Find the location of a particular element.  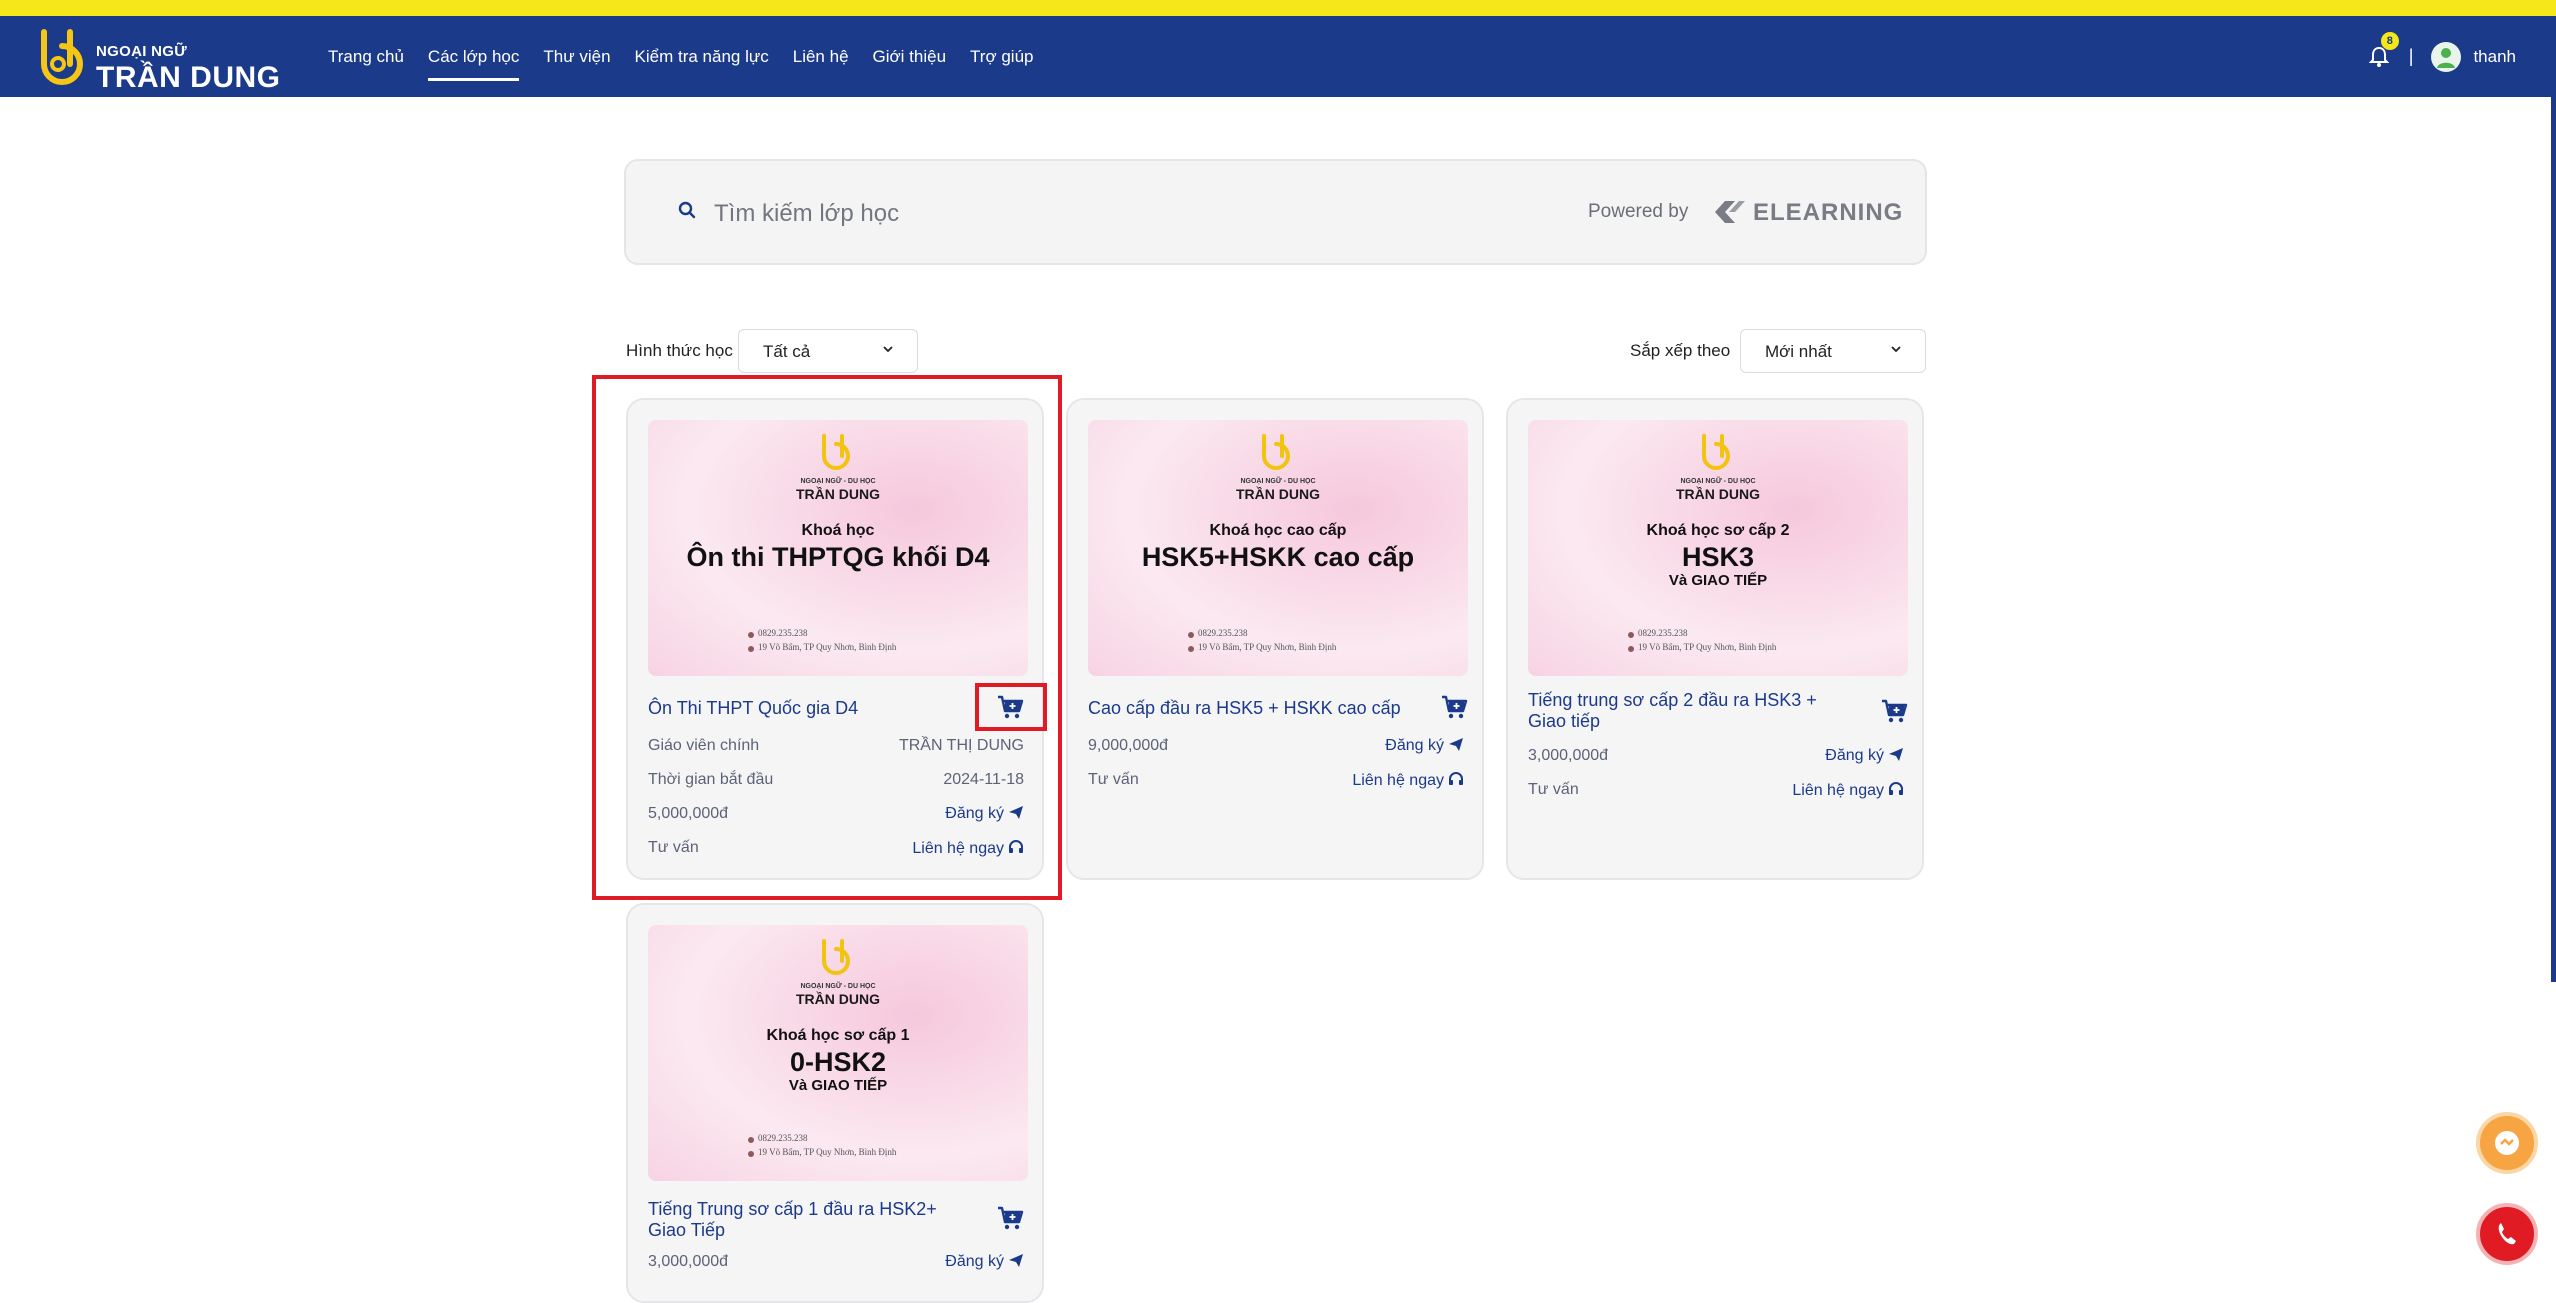

scrollbar is located at coordinates (2553, 539).